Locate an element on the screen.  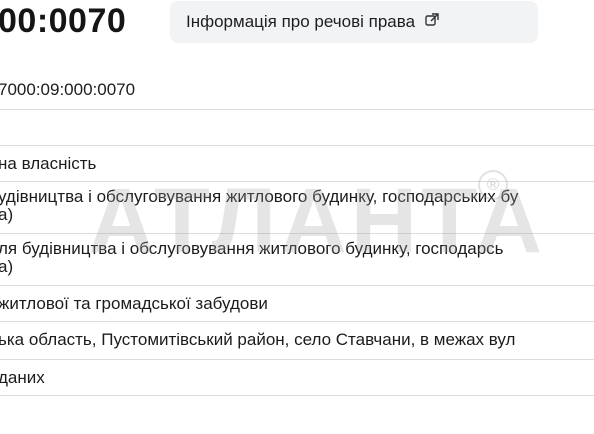
cadastral-number-value: 7000:09:000:0070 is located at coordinates (68, 89).